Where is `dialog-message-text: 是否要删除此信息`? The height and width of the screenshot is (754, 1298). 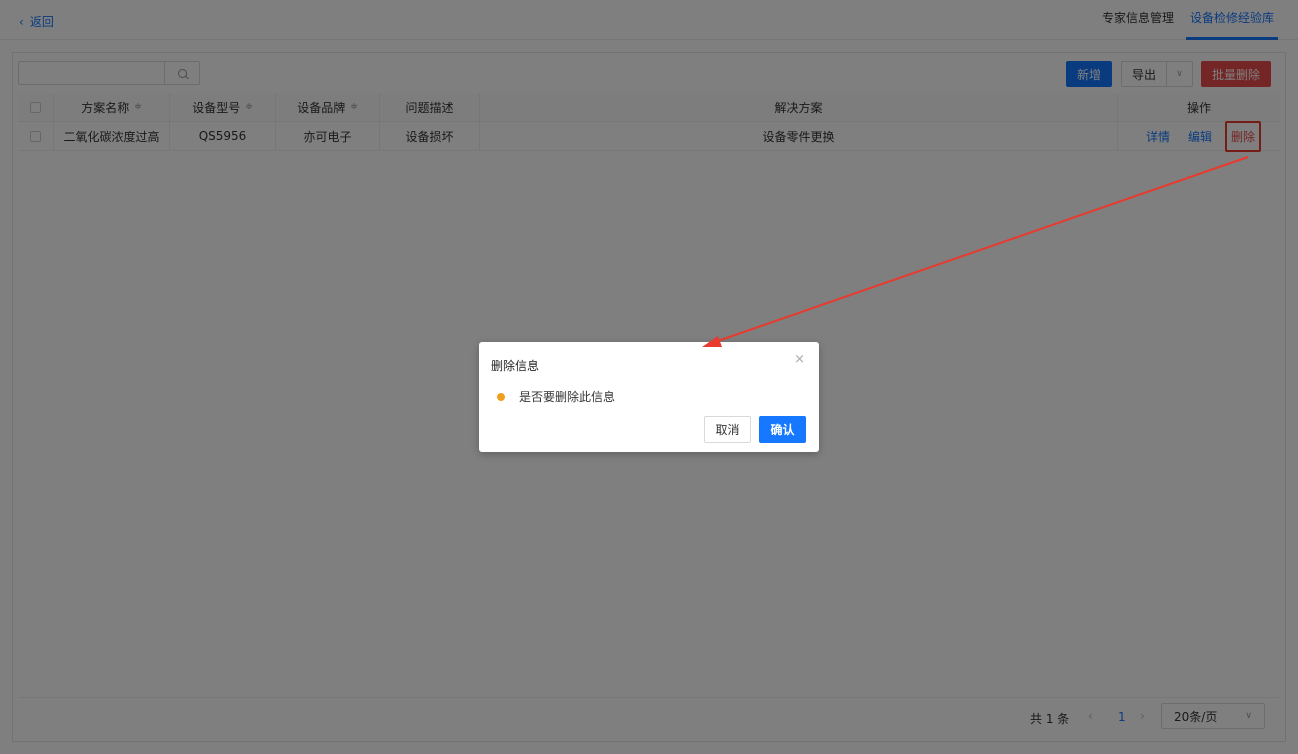 dialog-message-text: 是否要删除此信息 is located at coordinates (567, 397).